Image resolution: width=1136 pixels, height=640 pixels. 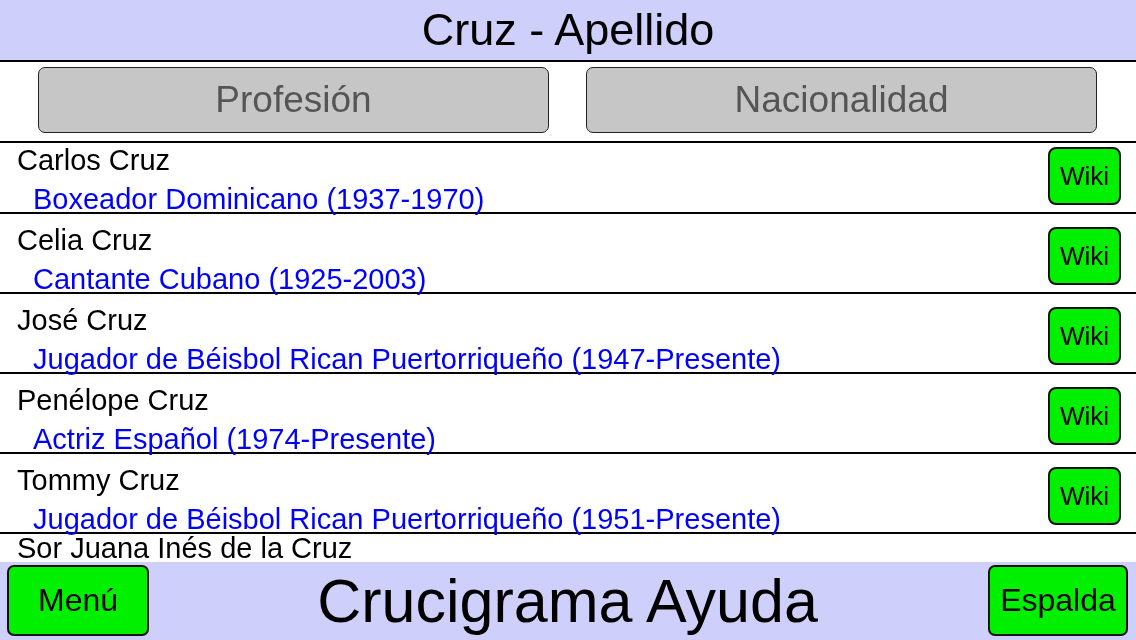 I want to click on person-name: Sor Juana Inés de la Cruz, so click(x=185, y=548).